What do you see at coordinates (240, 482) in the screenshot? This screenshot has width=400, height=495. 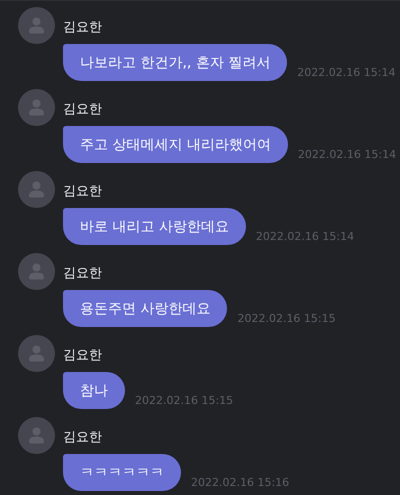 I see `message-time: 2022.02.16 15:16` at bounding box center [240, 482].